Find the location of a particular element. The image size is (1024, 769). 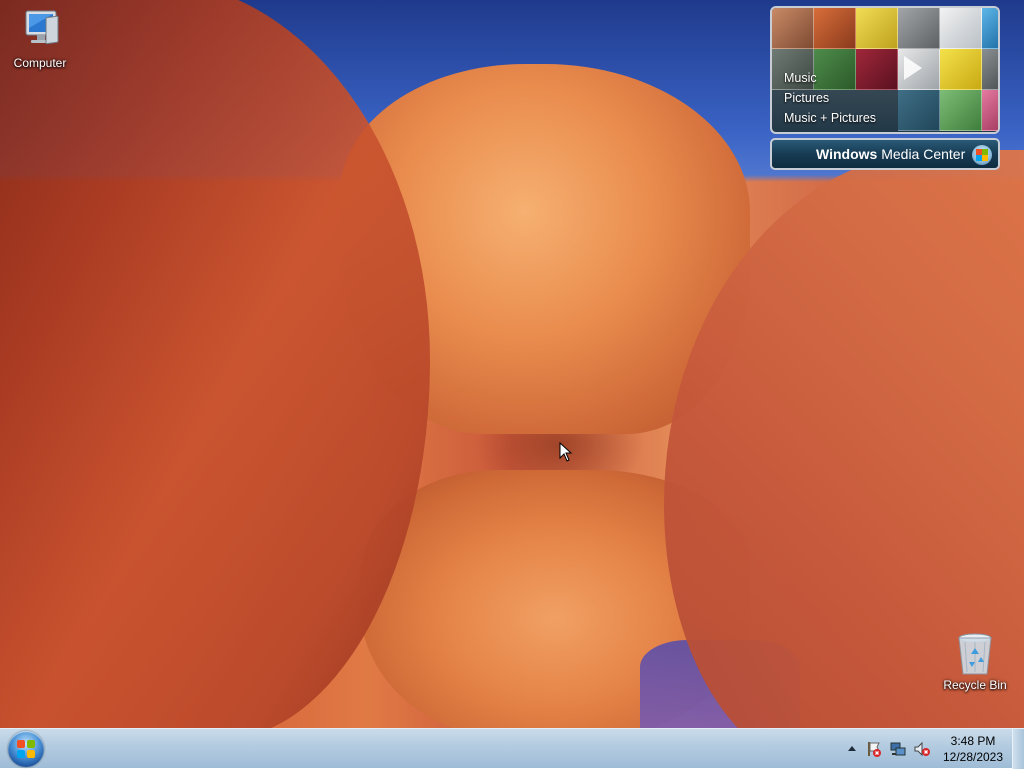

clock-time: 3:48 PM is located at coordinates (973, 741).